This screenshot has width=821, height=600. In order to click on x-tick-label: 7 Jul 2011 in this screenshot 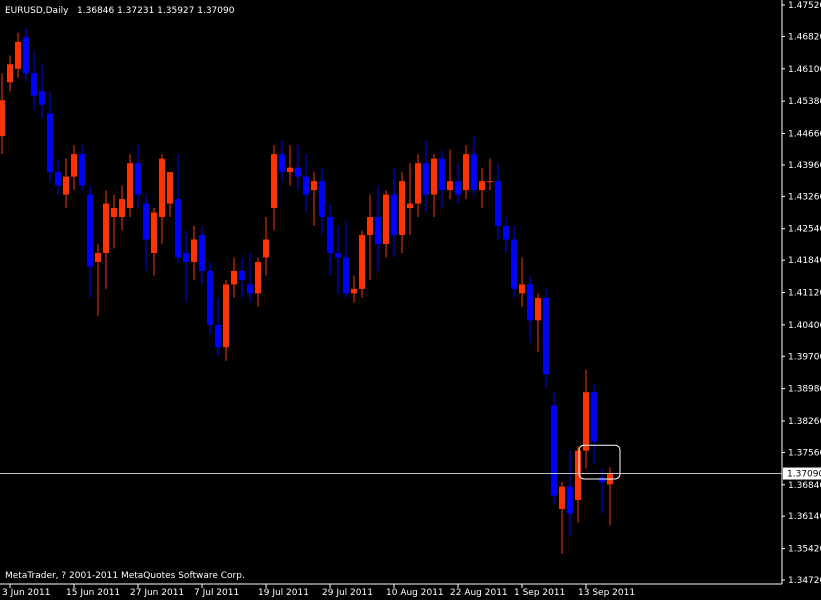, I will do `click(216, 593)`.